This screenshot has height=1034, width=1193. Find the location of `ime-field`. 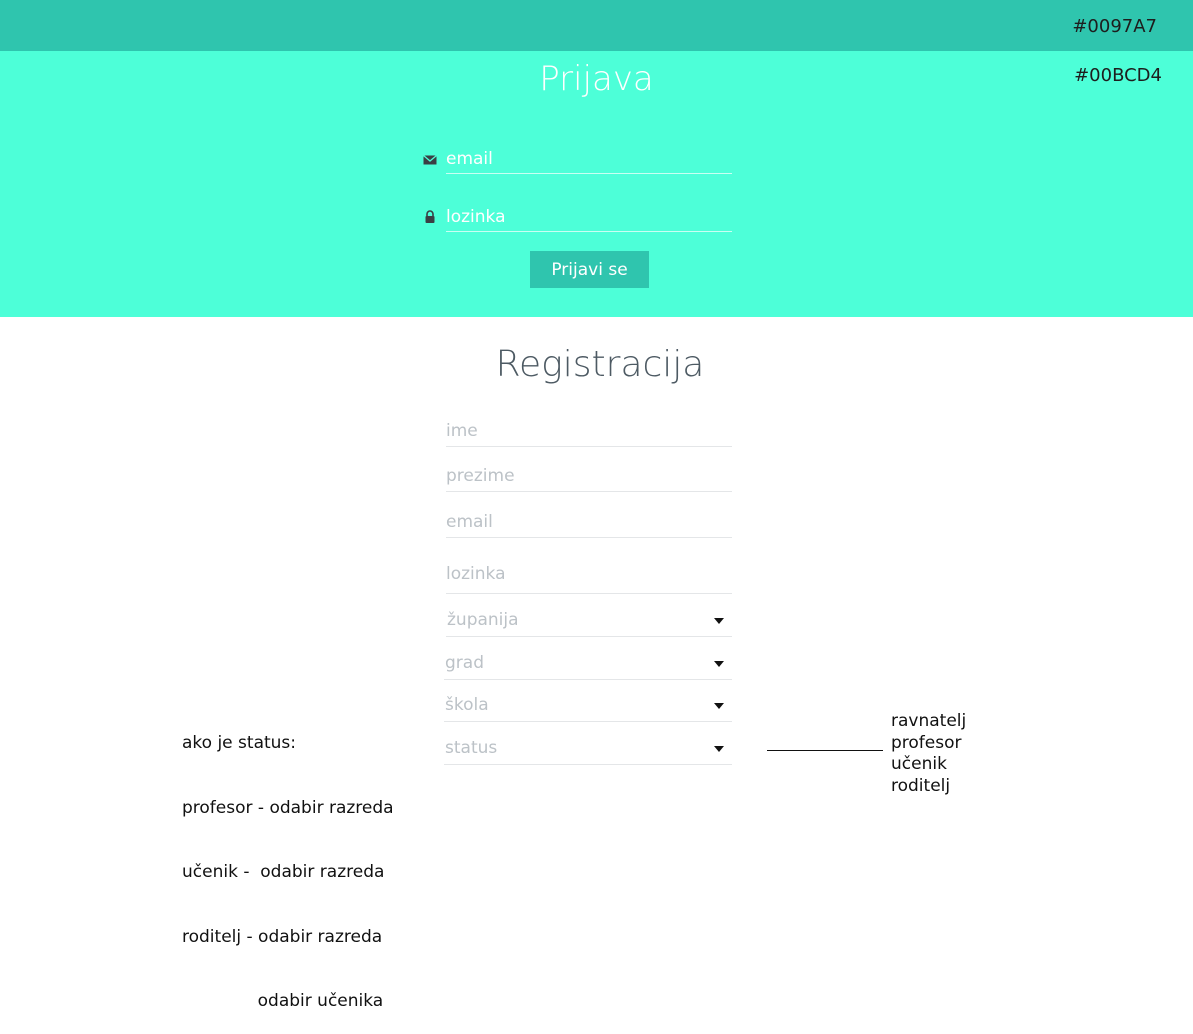

ime-field is located at coordinates (589, 431).